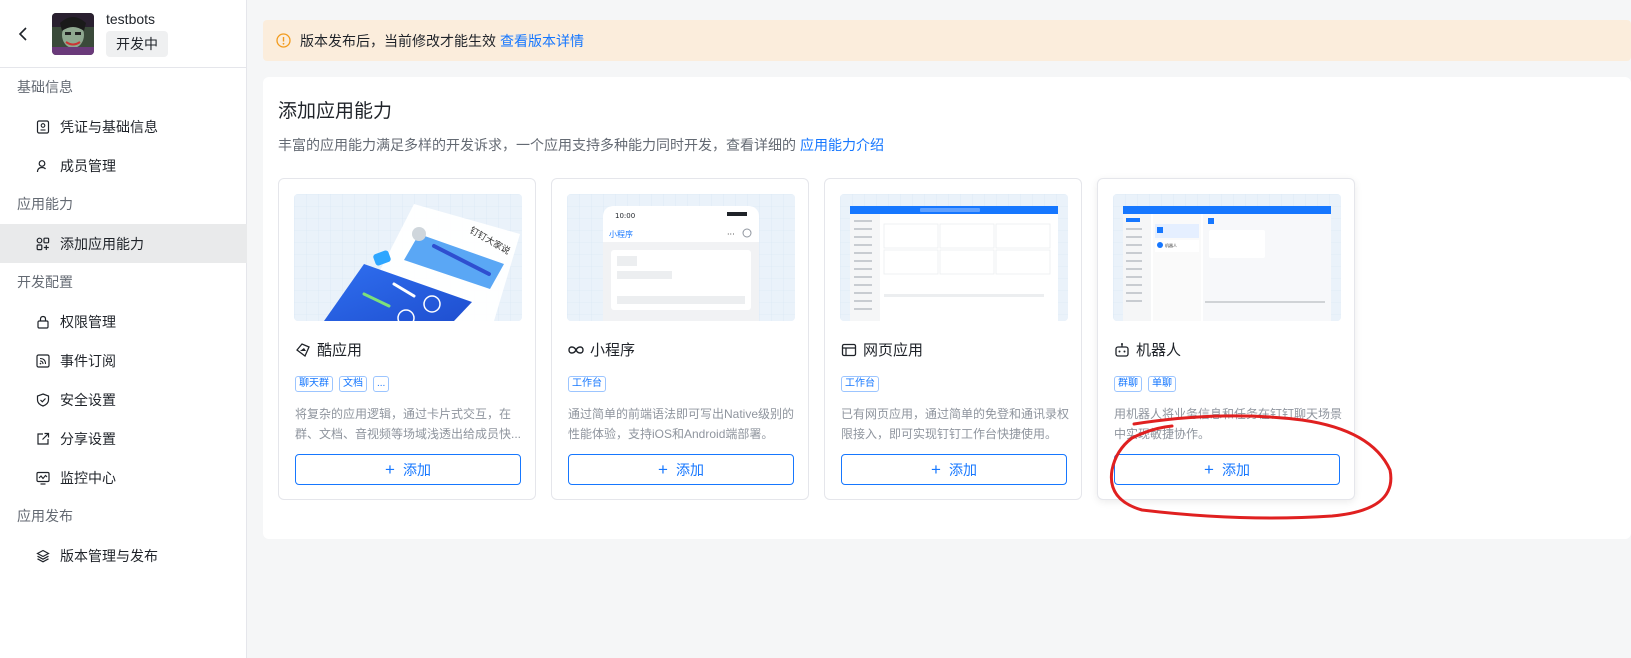 Image resolution: width=1631 pixels, height=658 pixels. Describe the element at coordinates (131, 18) in the screenshot. I see `app-name: testbots` at that location.